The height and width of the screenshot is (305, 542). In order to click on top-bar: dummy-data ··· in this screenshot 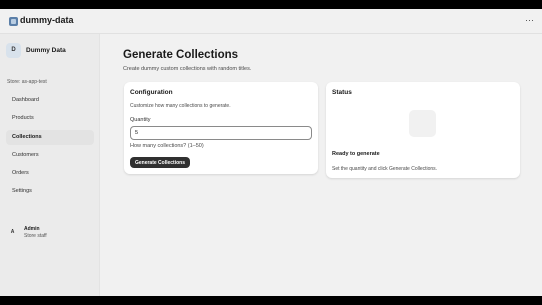, I will do `click(271, 21)`.